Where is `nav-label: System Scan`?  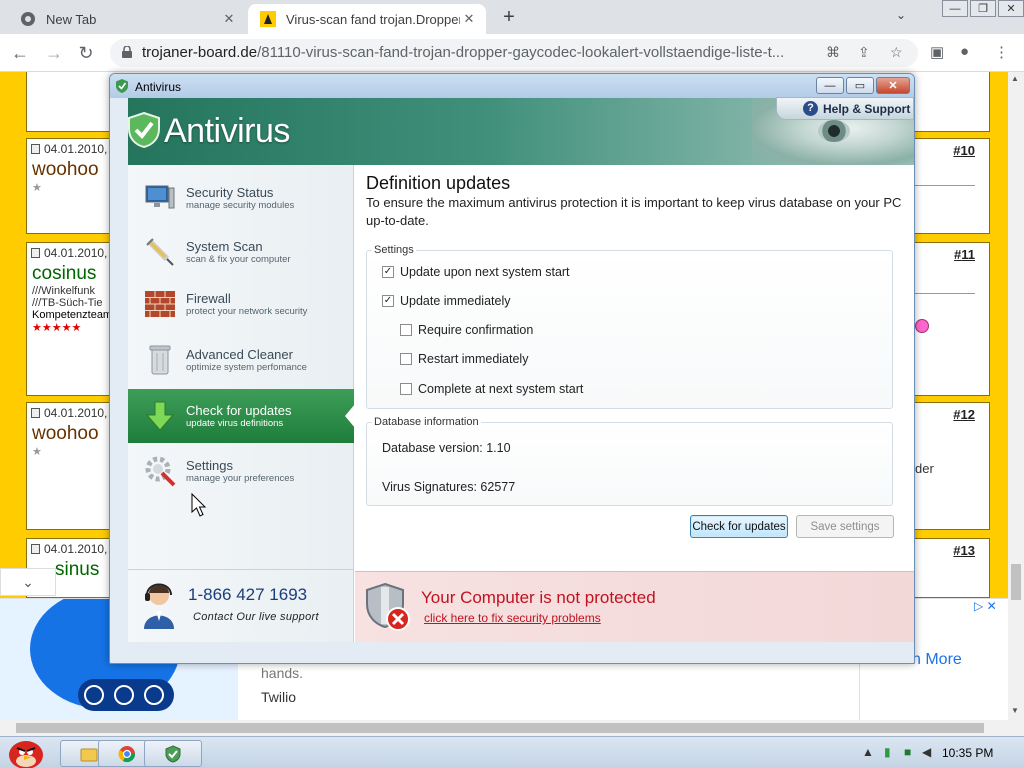
nav-label: System Scan is located at coordinates (224, 246).